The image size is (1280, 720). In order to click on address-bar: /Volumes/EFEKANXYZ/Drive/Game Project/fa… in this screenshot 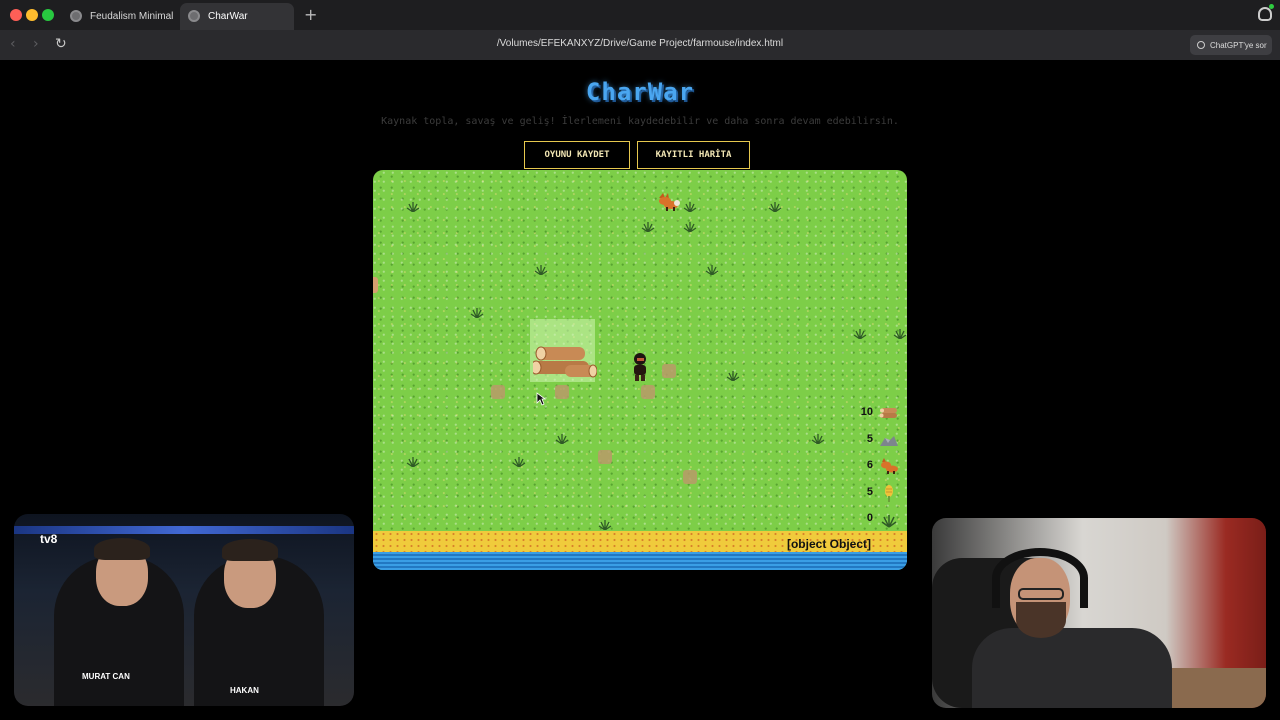, I will do `click(640, 43)`.